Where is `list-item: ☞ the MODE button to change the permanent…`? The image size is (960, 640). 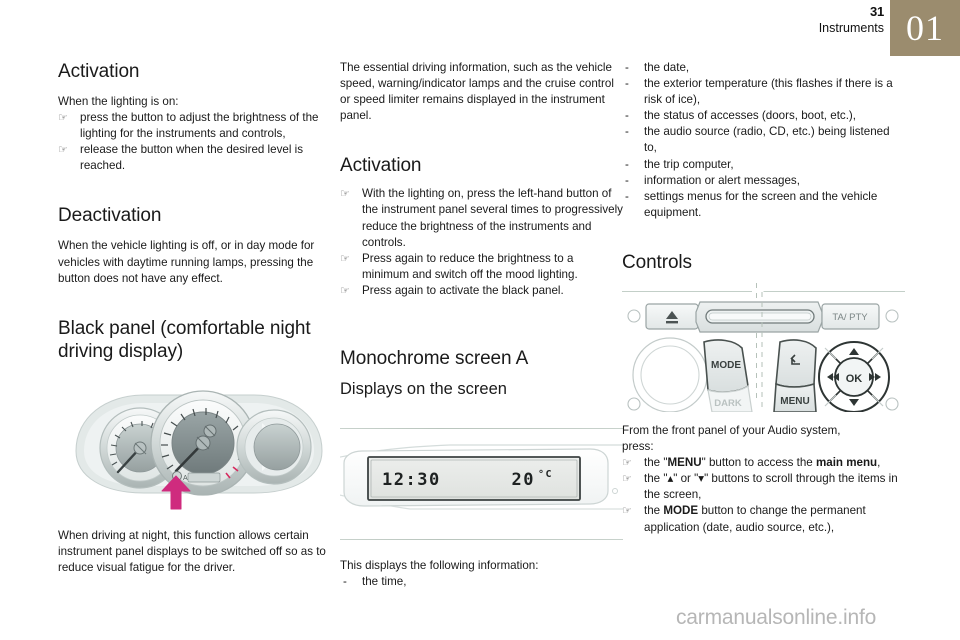 list-item: ☞ the MODE button to change the permanent… is located at coordinates (763, 519).